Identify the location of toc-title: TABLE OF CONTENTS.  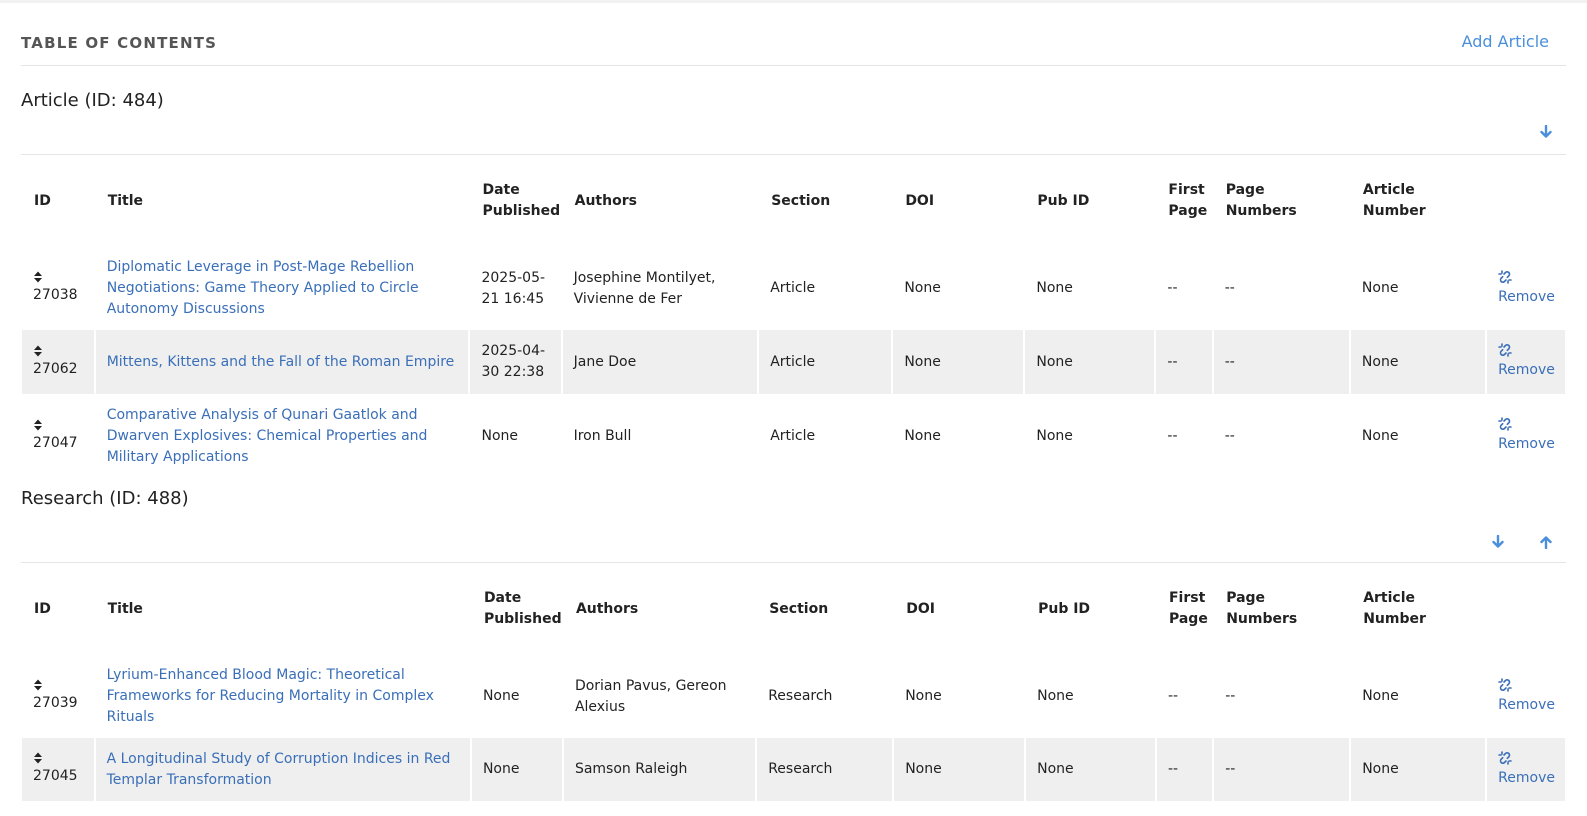
(119, 43).